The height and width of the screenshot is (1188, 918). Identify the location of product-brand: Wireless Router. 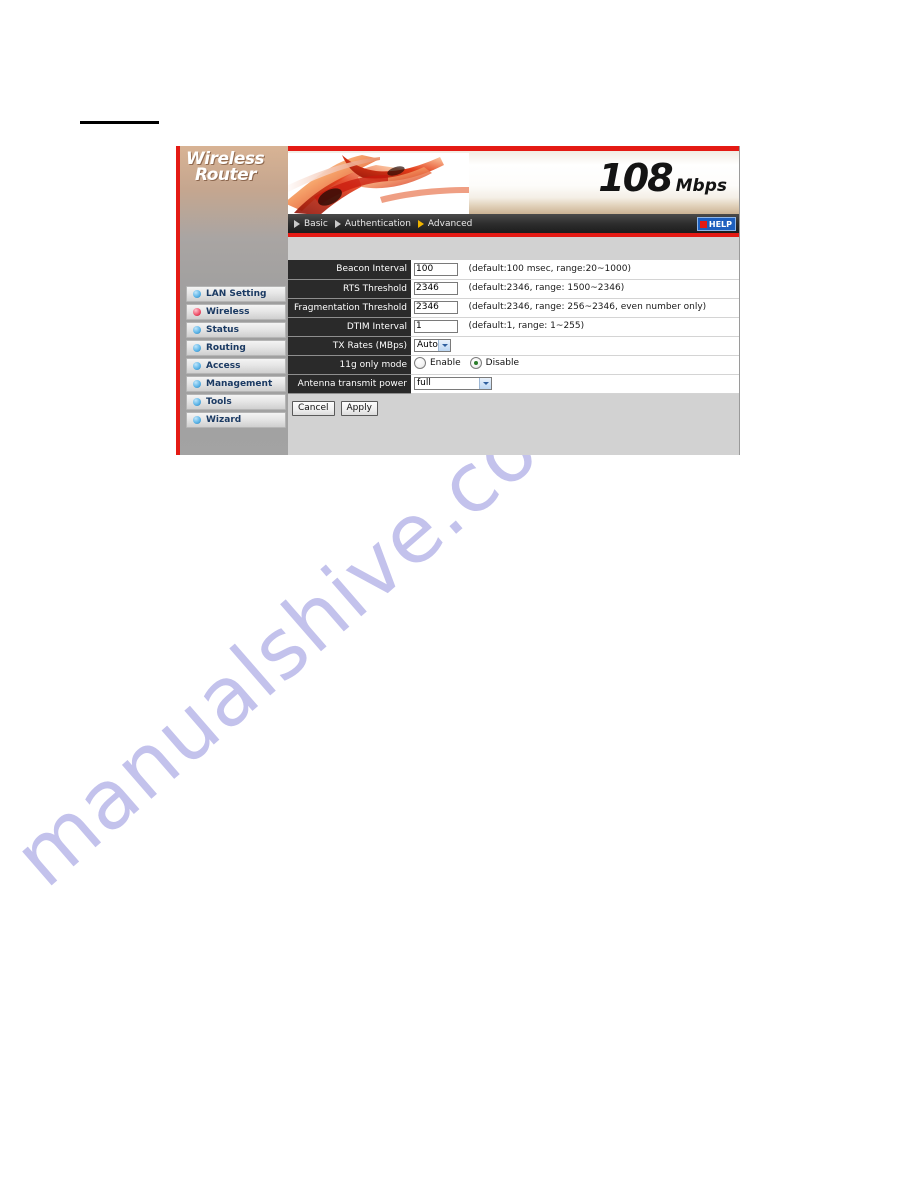
(234, 168).